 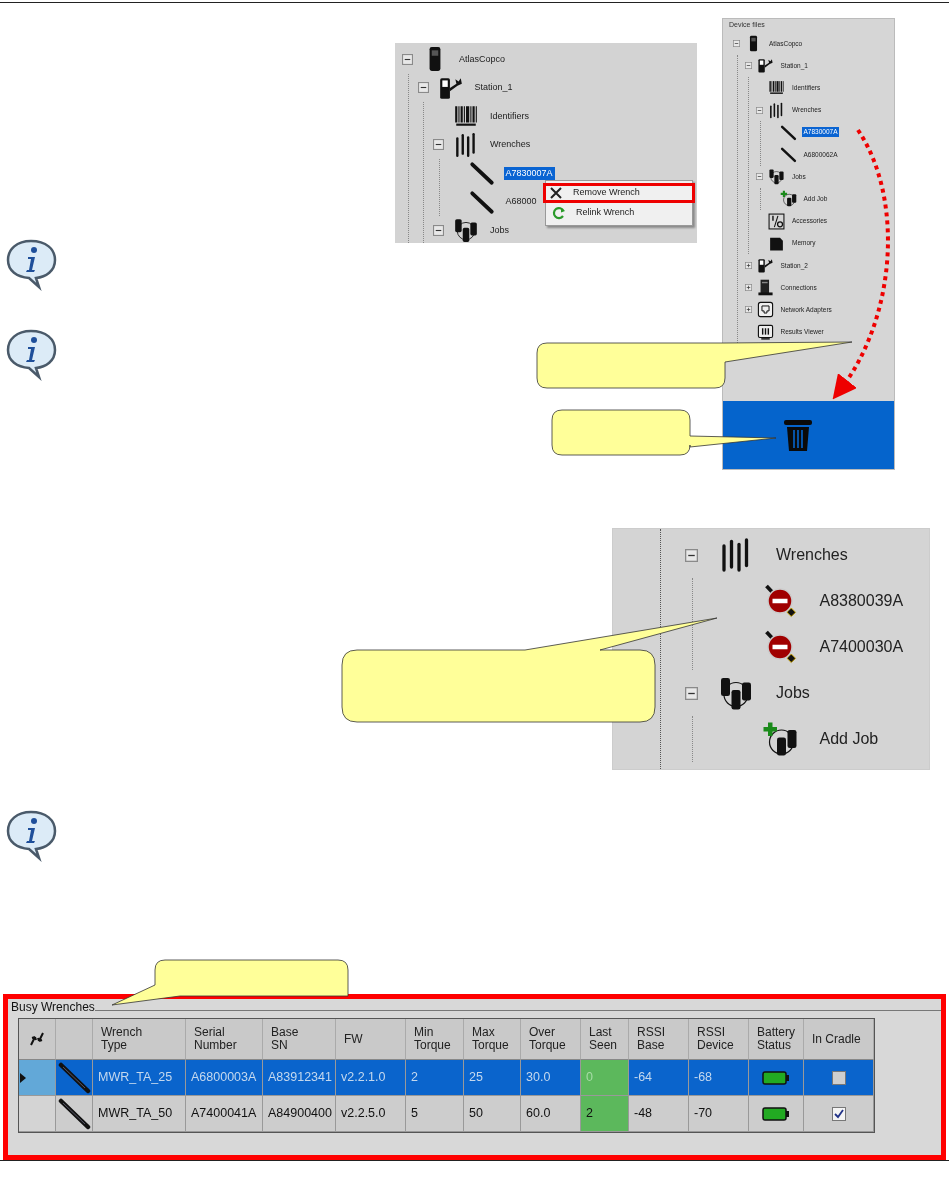 What do you see at coordinates (493, 88) in the screenshot?
I see `tree-item: Station_1` at bounding box center [493, 88].